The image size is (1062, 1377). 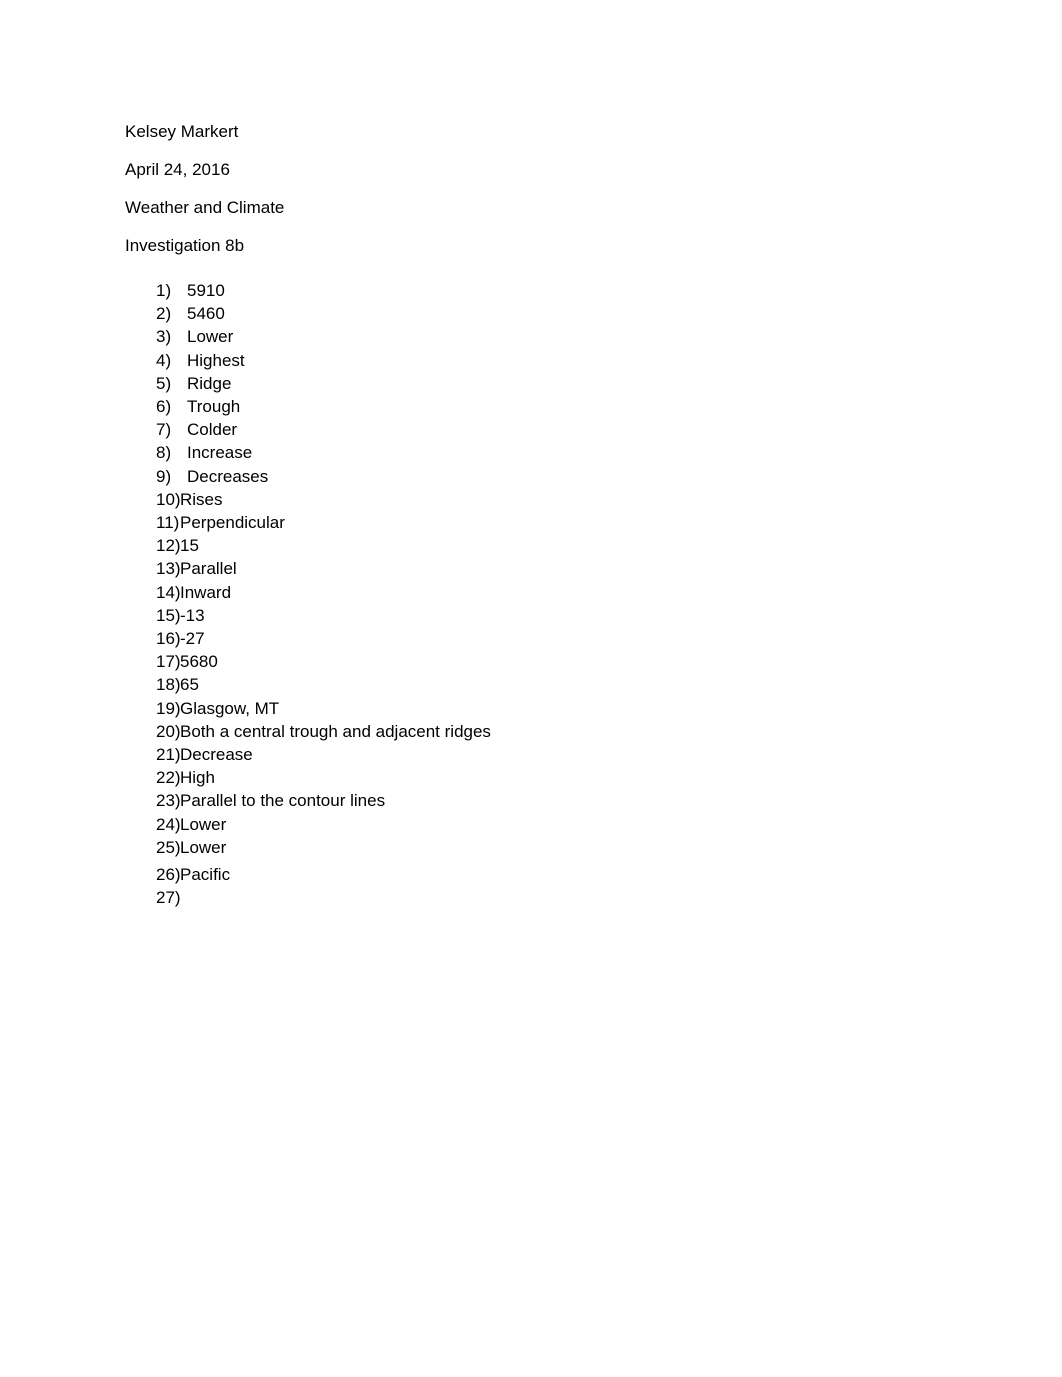 What do you see at coordinates (168, 685) in the screenshot?
I see `answer-marker: 18)` at bounding box center [168, 685].